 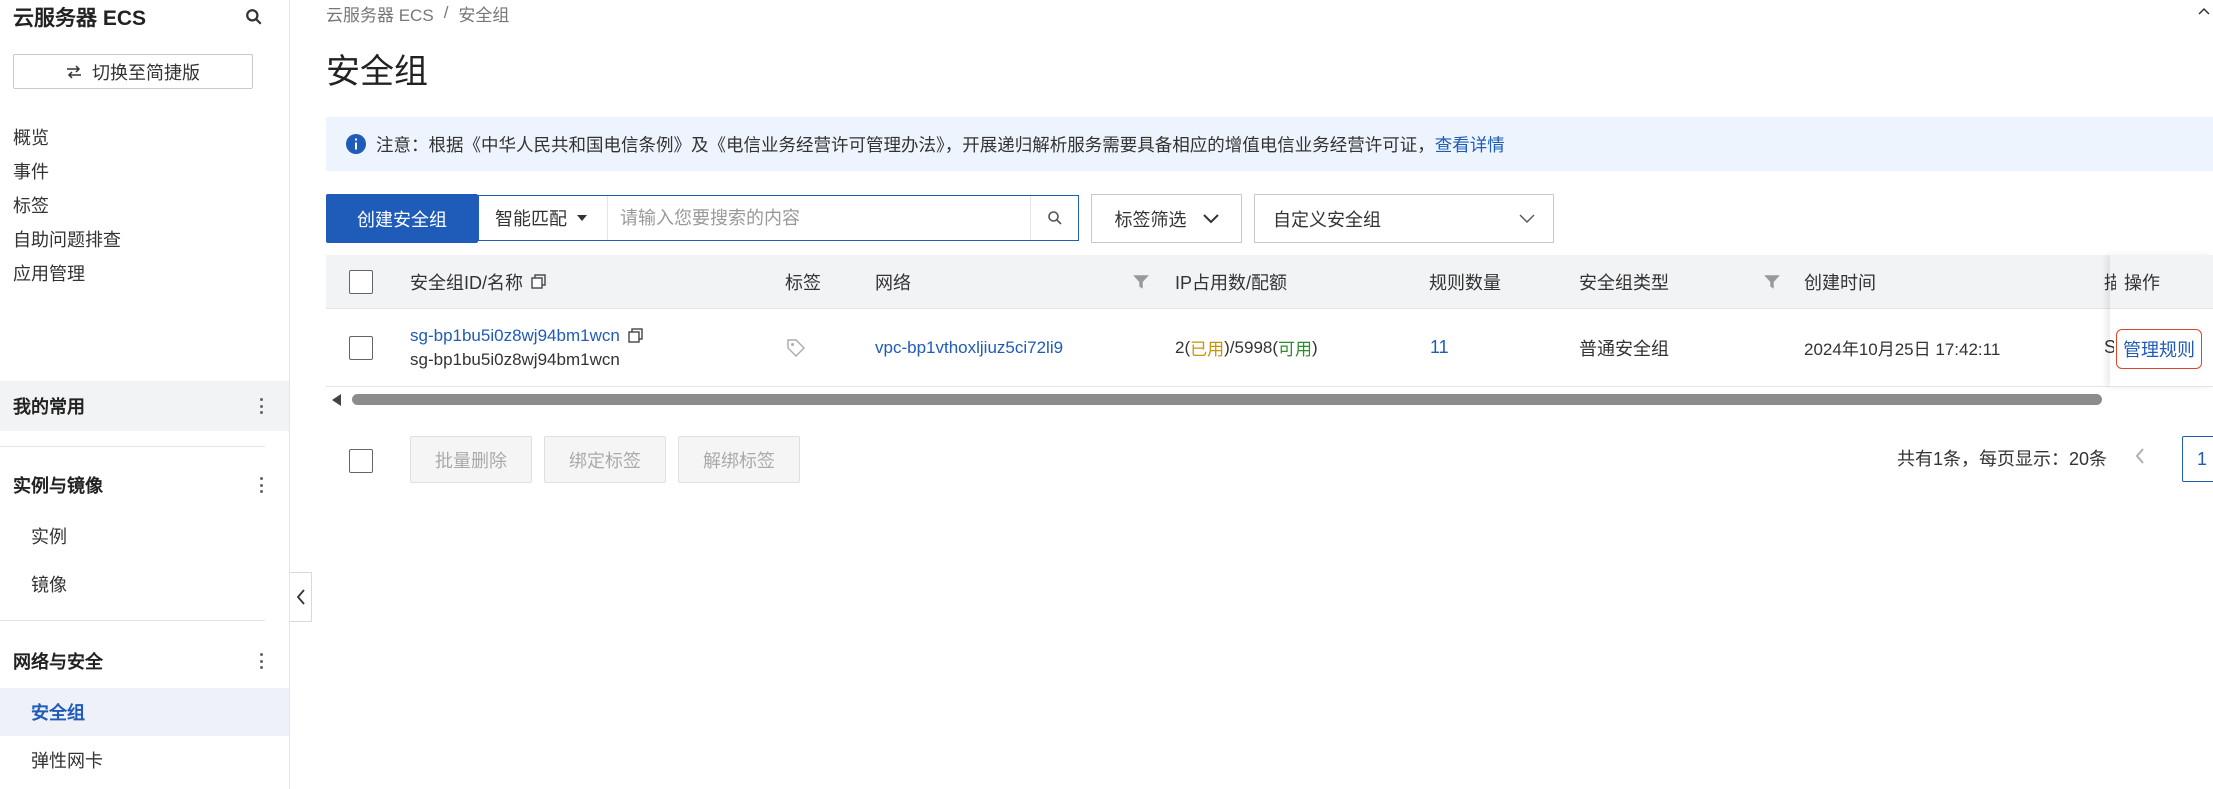 What do you see at coordinates (74, 71) in the screenshot?
I see `switch-icon` at bounding box center [74, 71].